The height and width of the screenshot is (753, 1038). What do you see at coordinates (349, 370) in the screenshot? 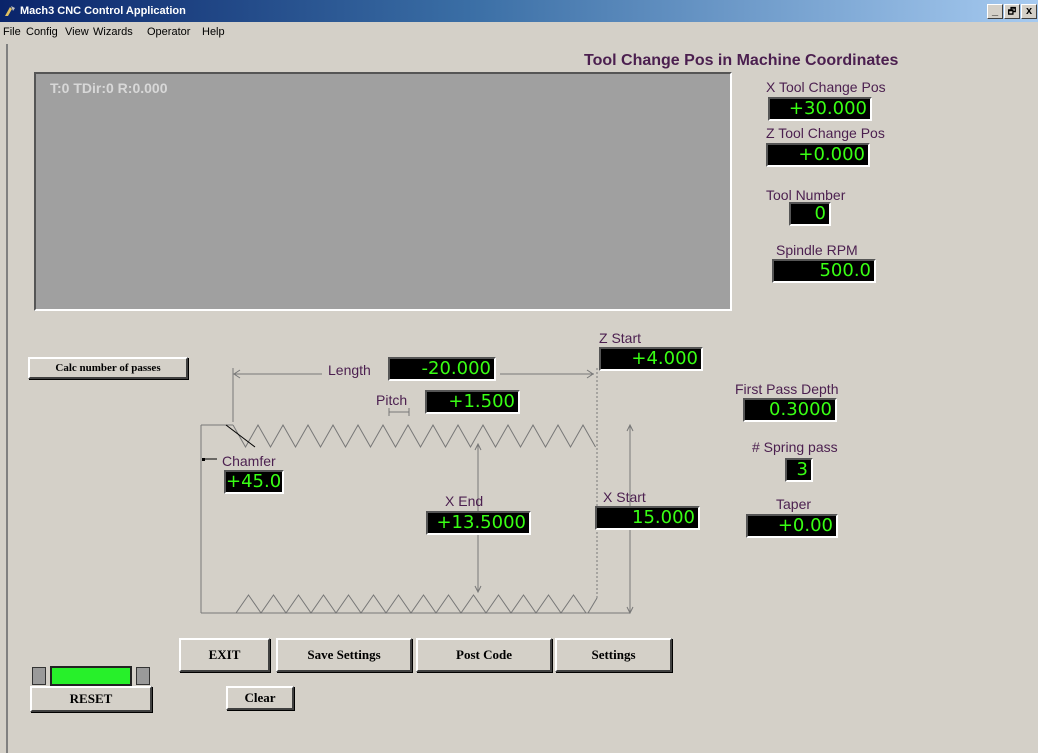
I see `length-label: Length` at bounding box center [349, 370].